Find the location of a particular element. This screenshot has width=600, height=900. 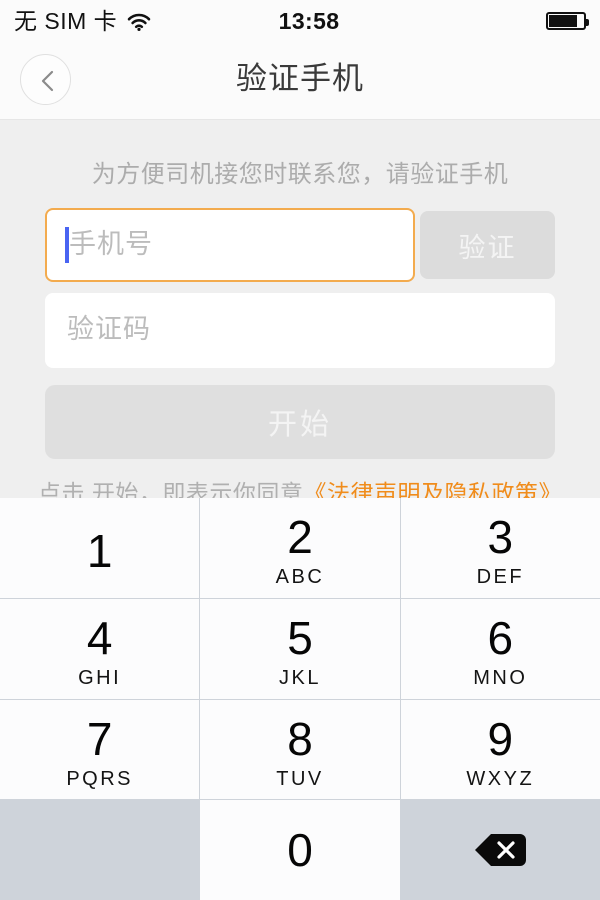

battery-icon is located at coordinates (567, 21).